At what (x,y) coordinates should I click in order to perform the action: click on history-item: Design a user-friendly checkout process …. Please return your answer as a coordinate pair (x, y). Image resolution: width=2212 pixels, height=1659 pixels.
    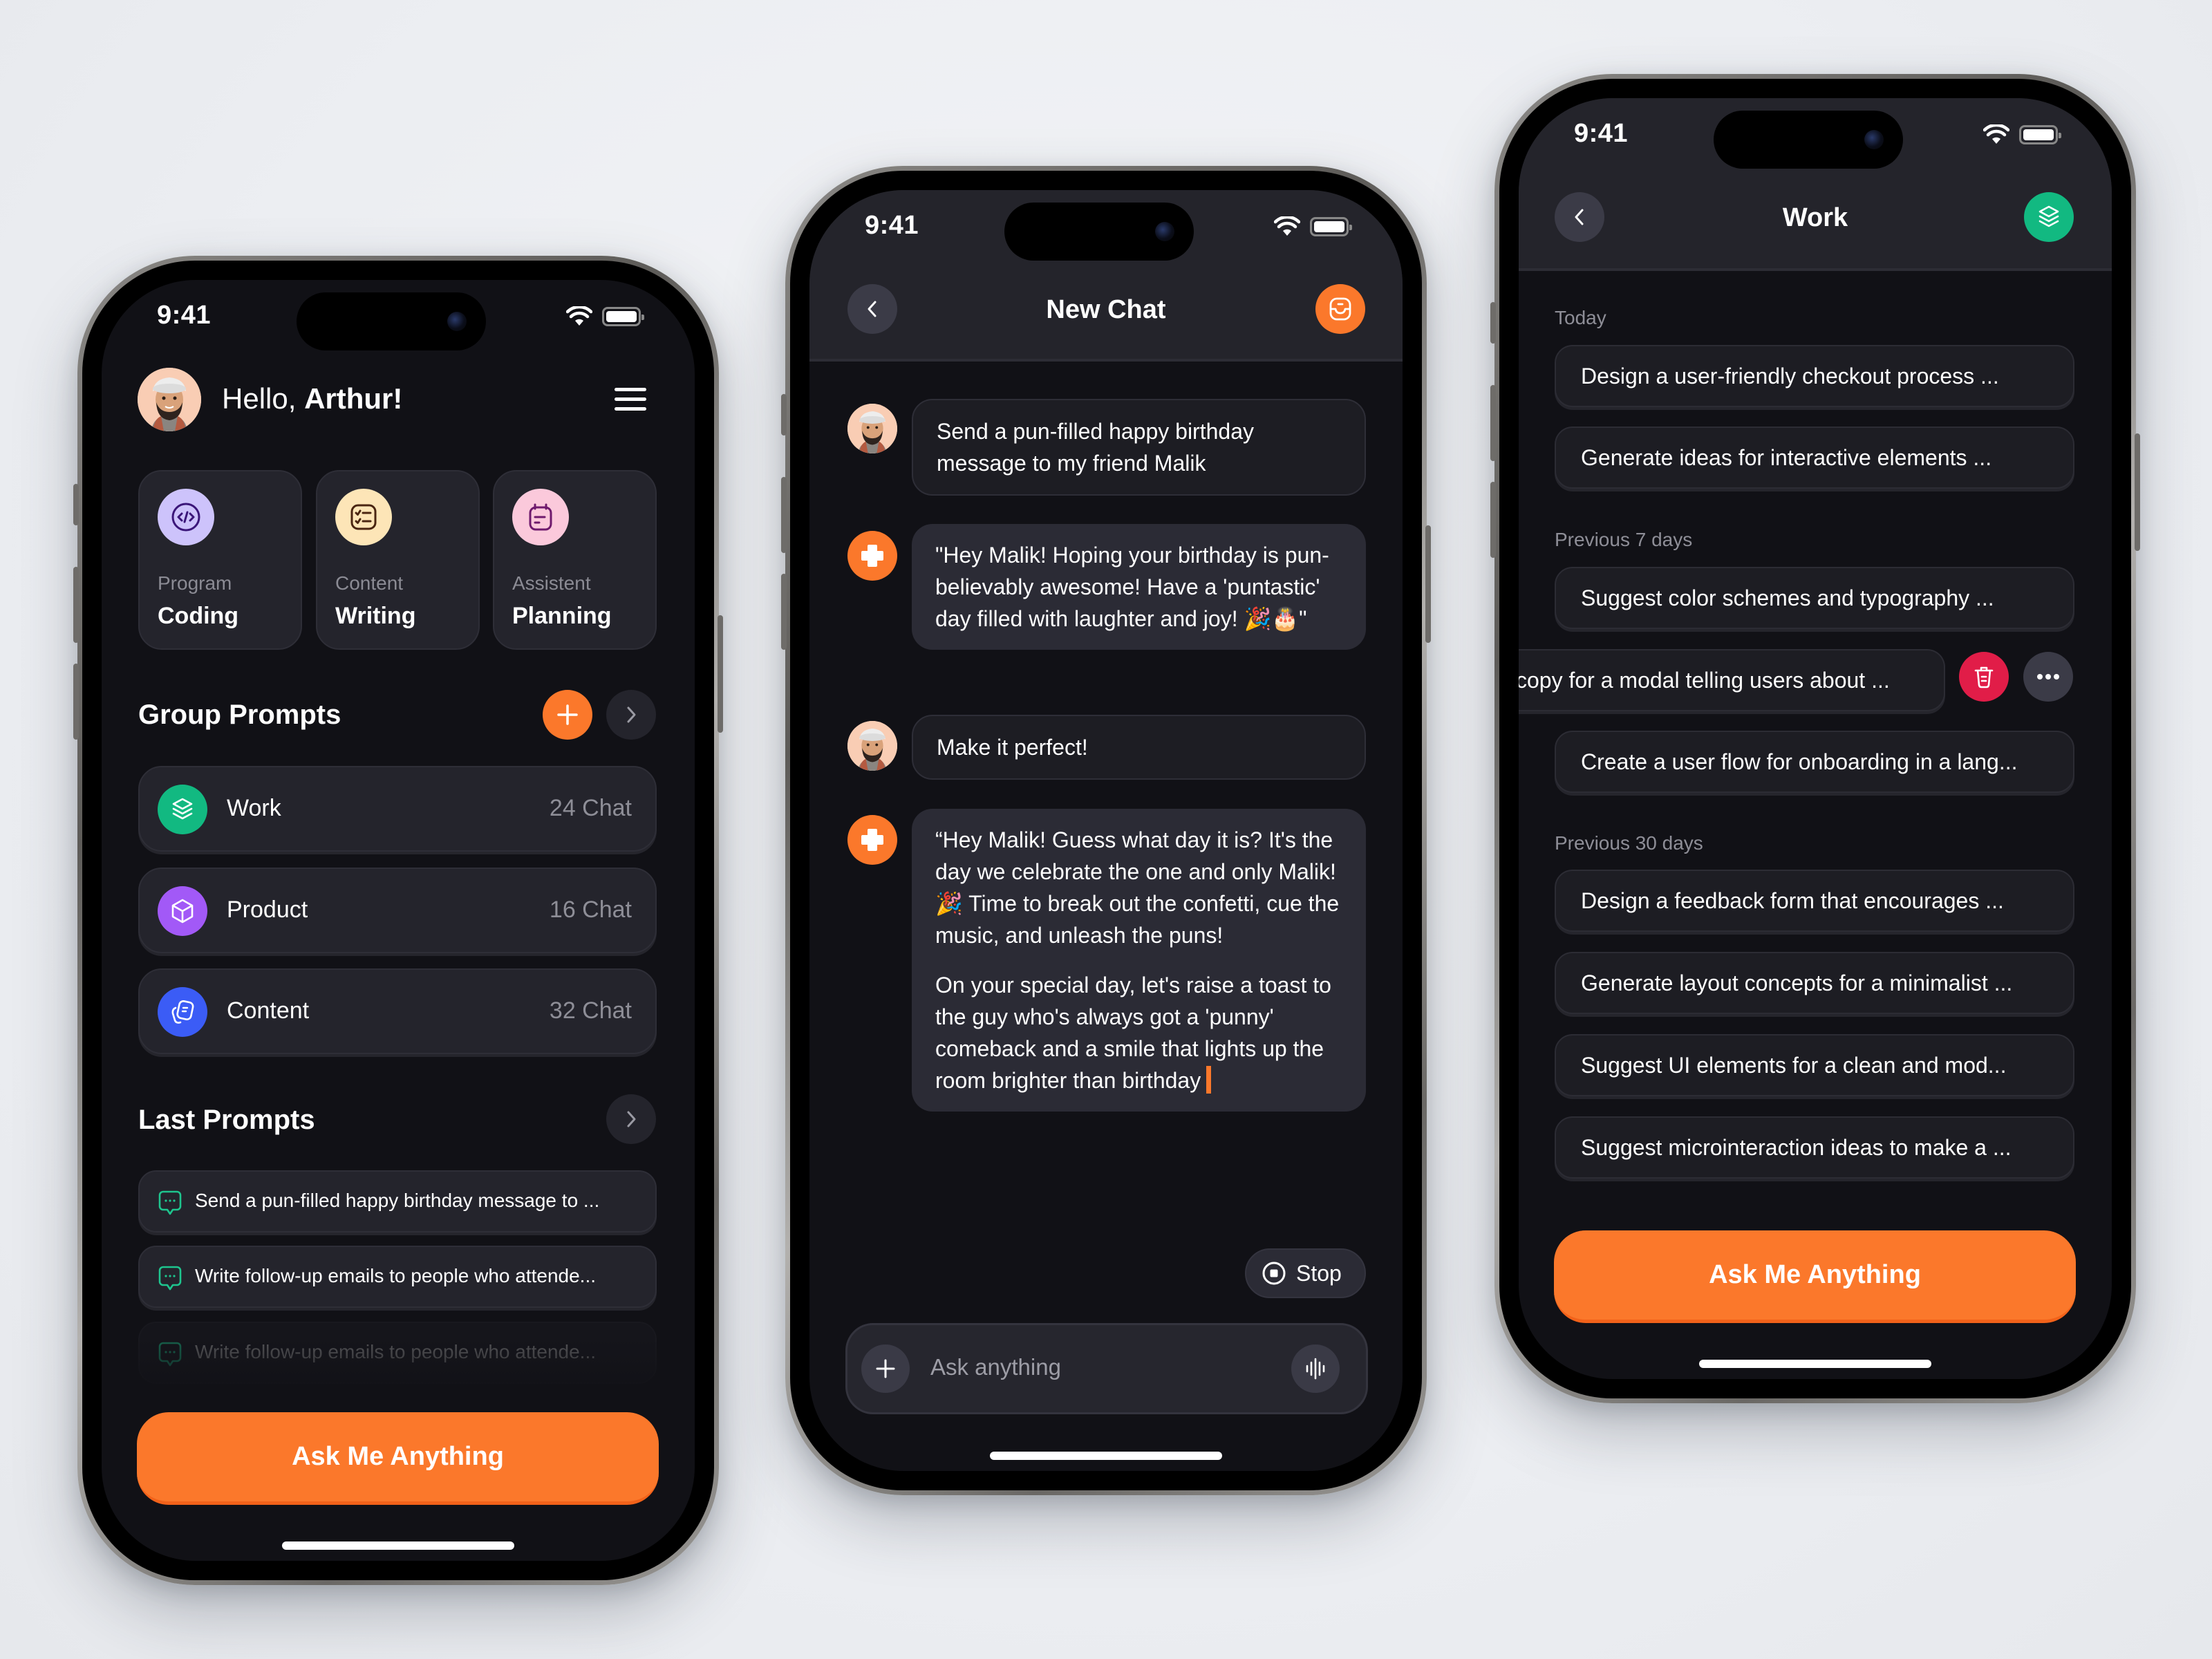
    Looking at the image, I should click on (1815, 376).